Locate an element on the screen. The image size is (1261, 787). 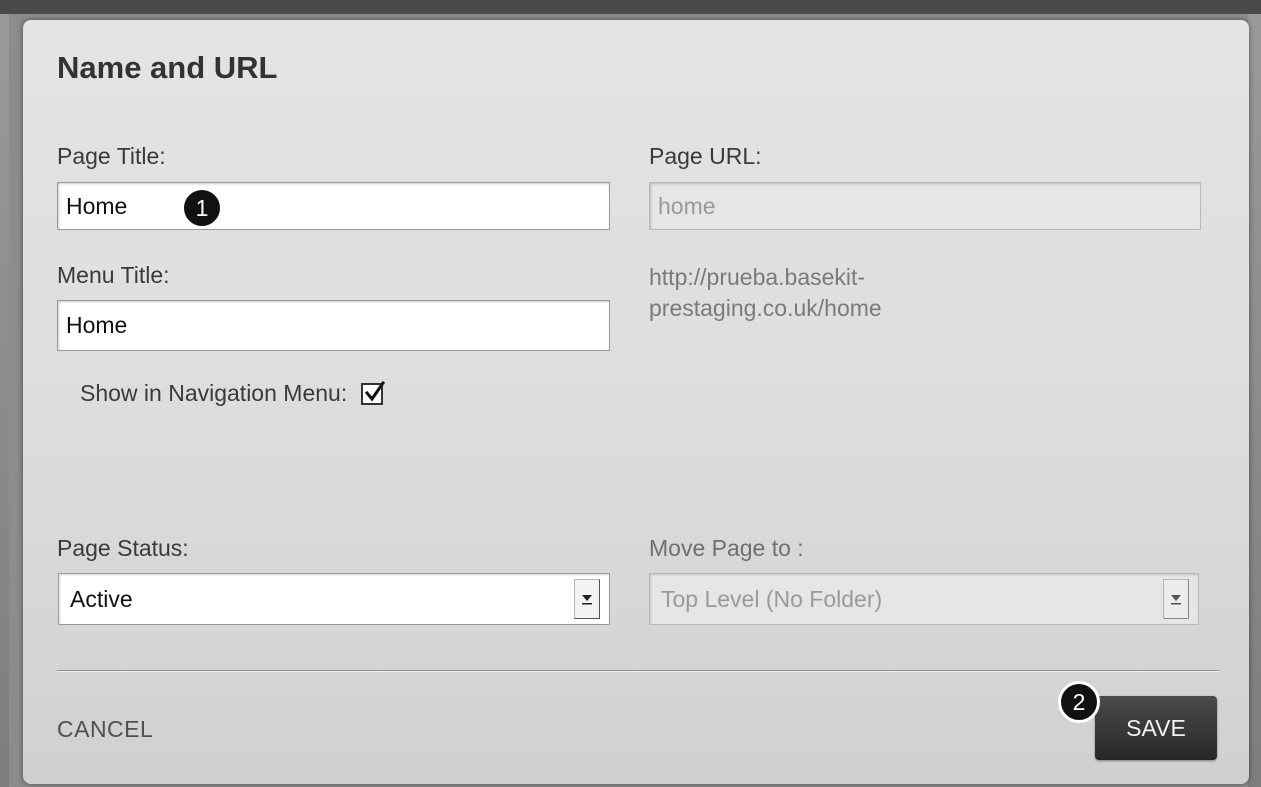
move-page-label: Move Page to : is located at coordinates (726, 548).